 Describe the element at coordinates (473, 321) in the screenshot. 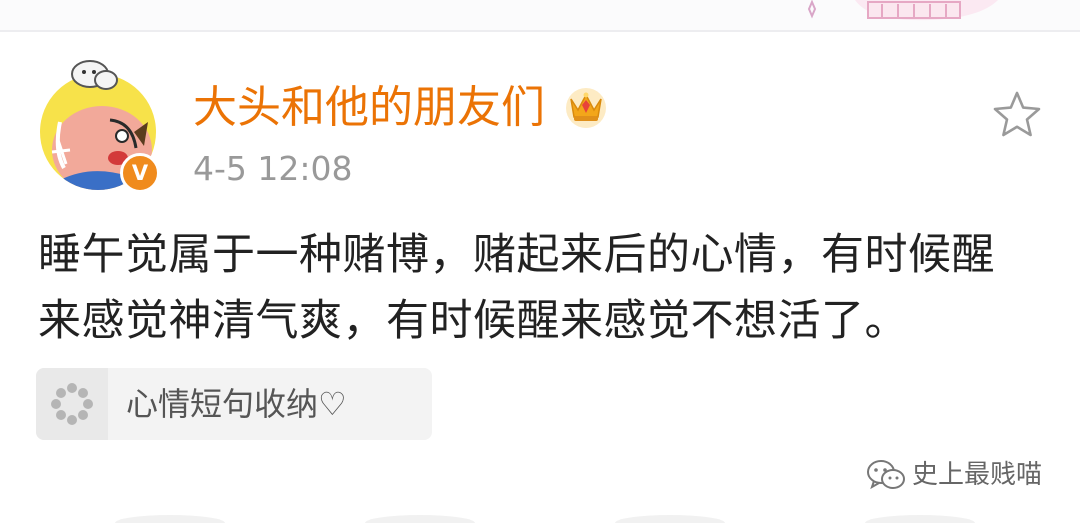

I see `post-text-line: 来感觉神清气爽，有时候醒来感觉不想活了。` at that location.